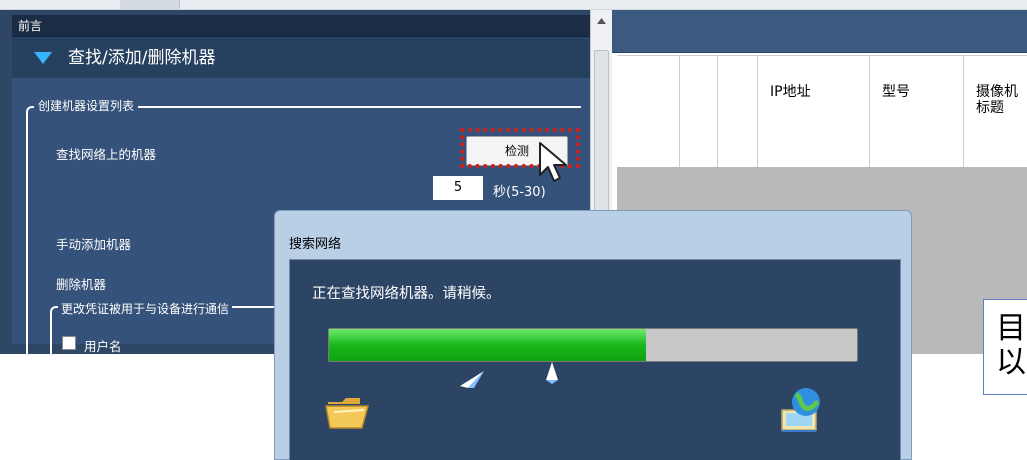 This screenshot has height=460, width=1027. What do you see at coordinates (813, 112) in the screenshot?
I see `table-column-ip-address: IP地址` at bounding box center [813, 112].